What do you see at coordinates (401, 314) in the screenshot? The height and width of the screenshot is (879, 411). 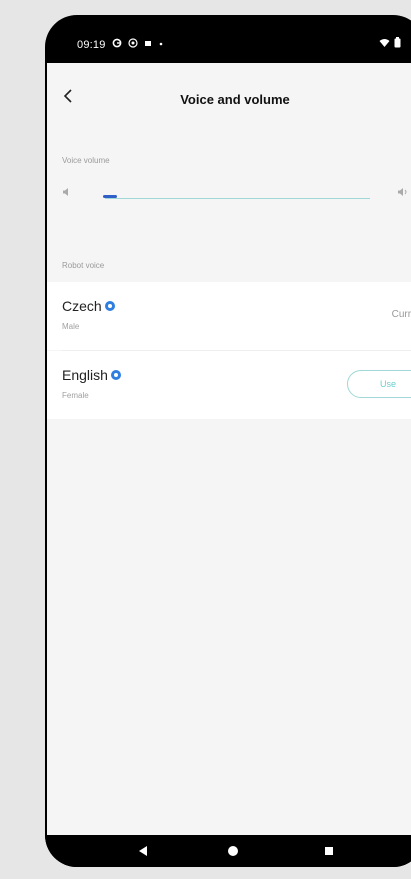 I see `current-status-label: Current` at bounding box center [401, 314].